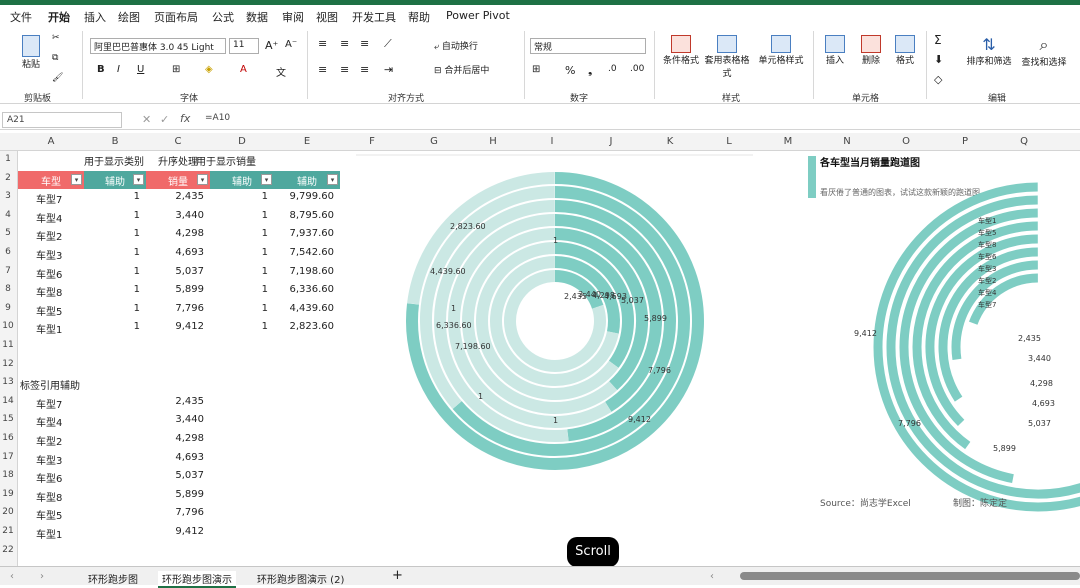 The height and width of the screenshot is (588, 1080). What do you see at coordinates (242, 141) in the screenshot?
I see `column-header: D` at bounding box center [242, 141].